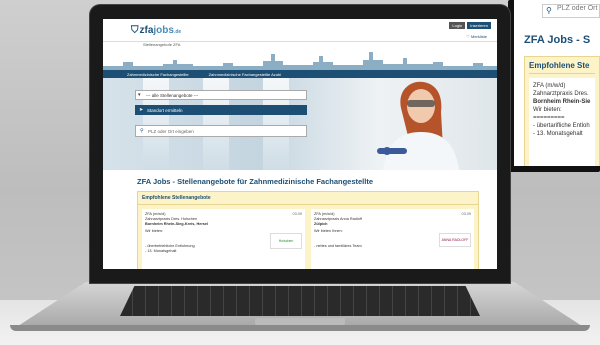 This screenshot has height=345, width=600. Describe the element at coordinates (300, 321) in the screenshot. I see `laptop-trackpad` at that location.